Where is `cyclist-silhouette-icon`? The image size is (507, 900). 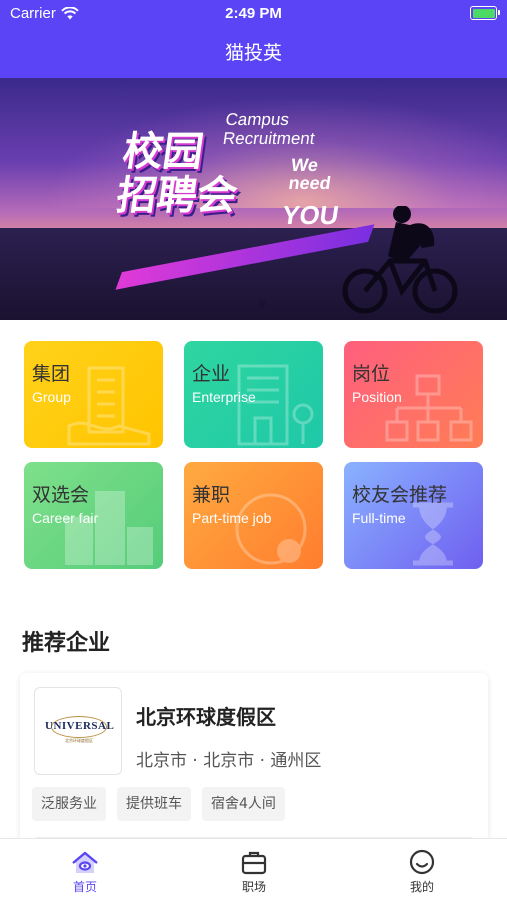
cyclist-silhouette-icon is located at coordinates (400, 260).